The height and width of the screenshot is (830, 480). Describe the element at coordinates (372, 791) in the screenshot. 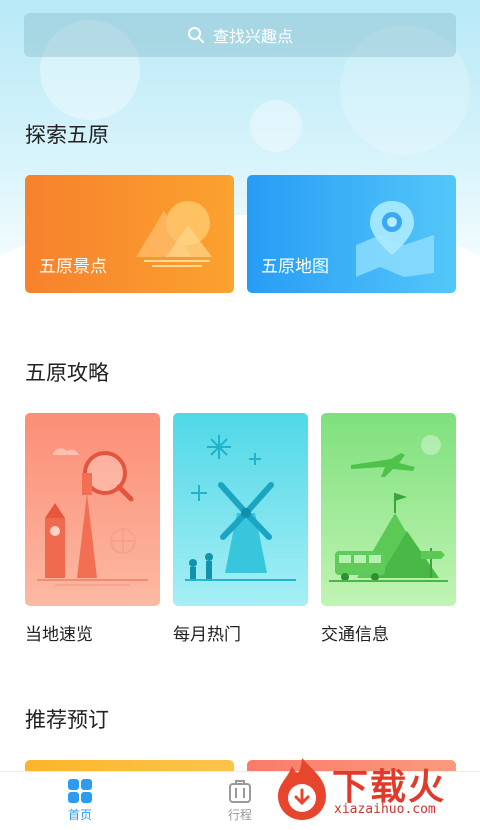

I see `watermark: 下载火 xiazaihuo.com` at that location.